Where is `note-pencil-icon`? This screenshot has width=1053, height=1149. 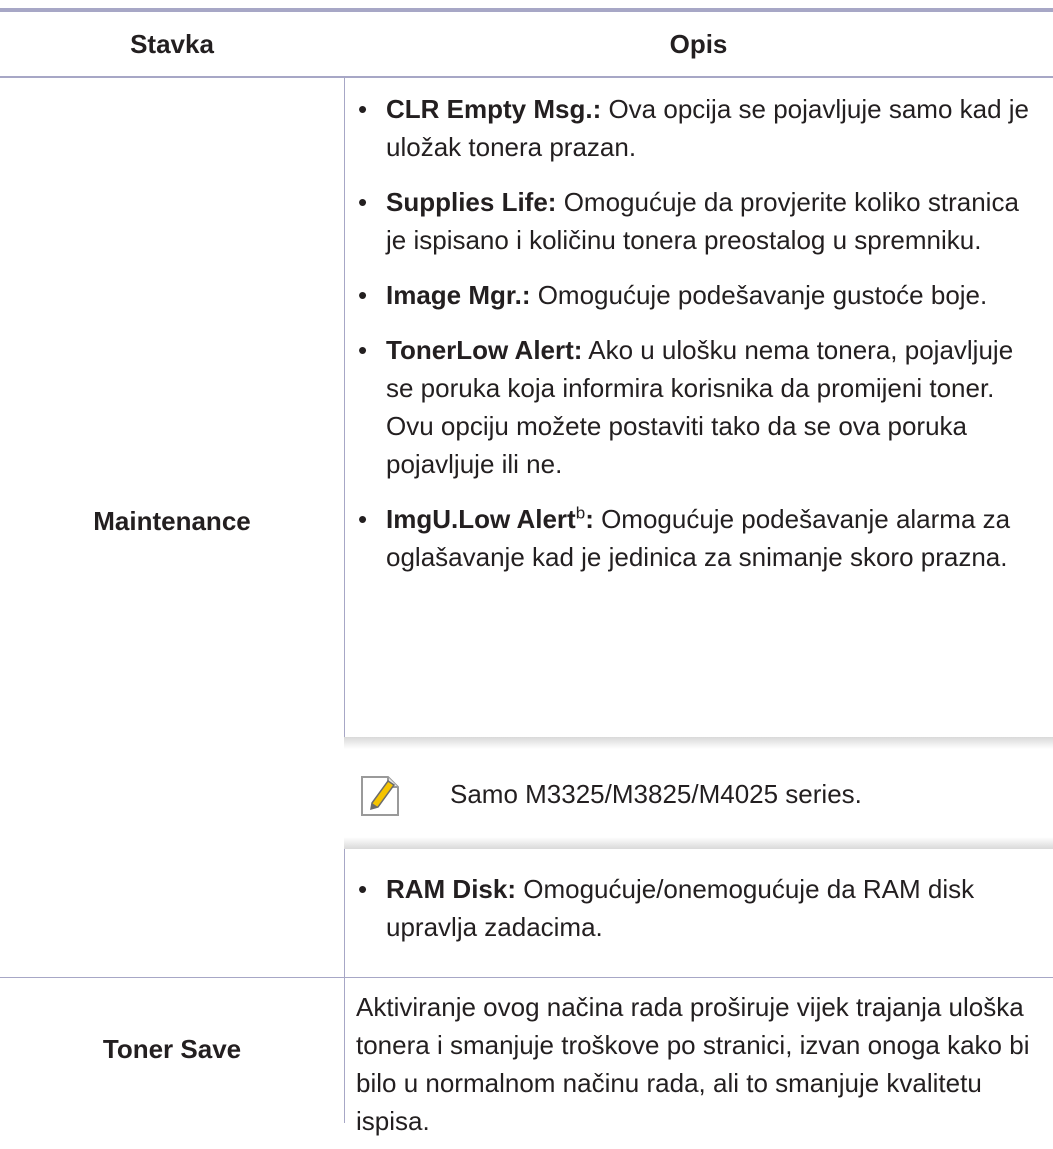
note-pencil-icon is located at coordinates (380, 796).